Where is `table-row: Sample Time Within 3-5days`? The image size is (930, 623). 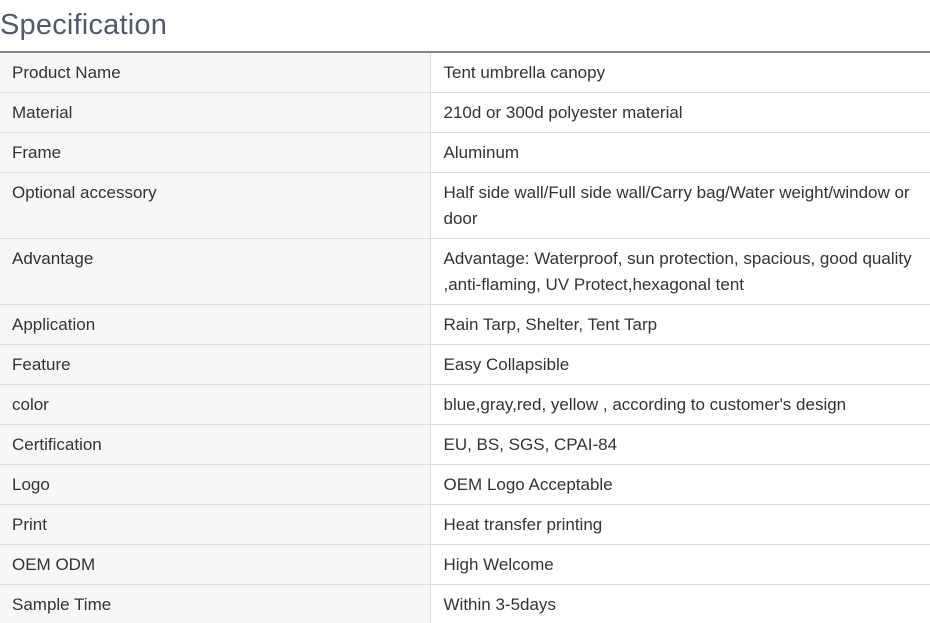
table-row: Sample Time Within 3-5days is located at coordinates (465, 603).